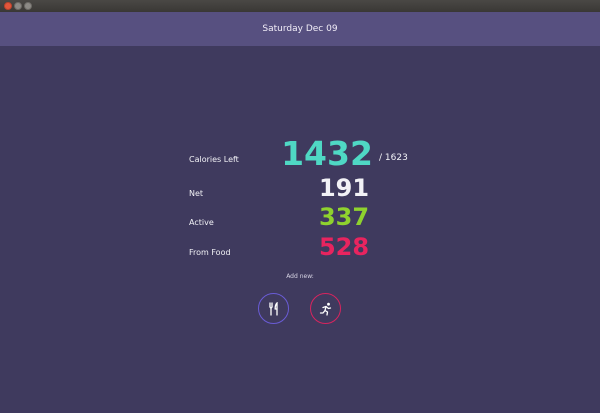  What do you see at coordinates (196, 193) in the screenshot?
I see `net-label: Net` at bounding box center [196, 193].